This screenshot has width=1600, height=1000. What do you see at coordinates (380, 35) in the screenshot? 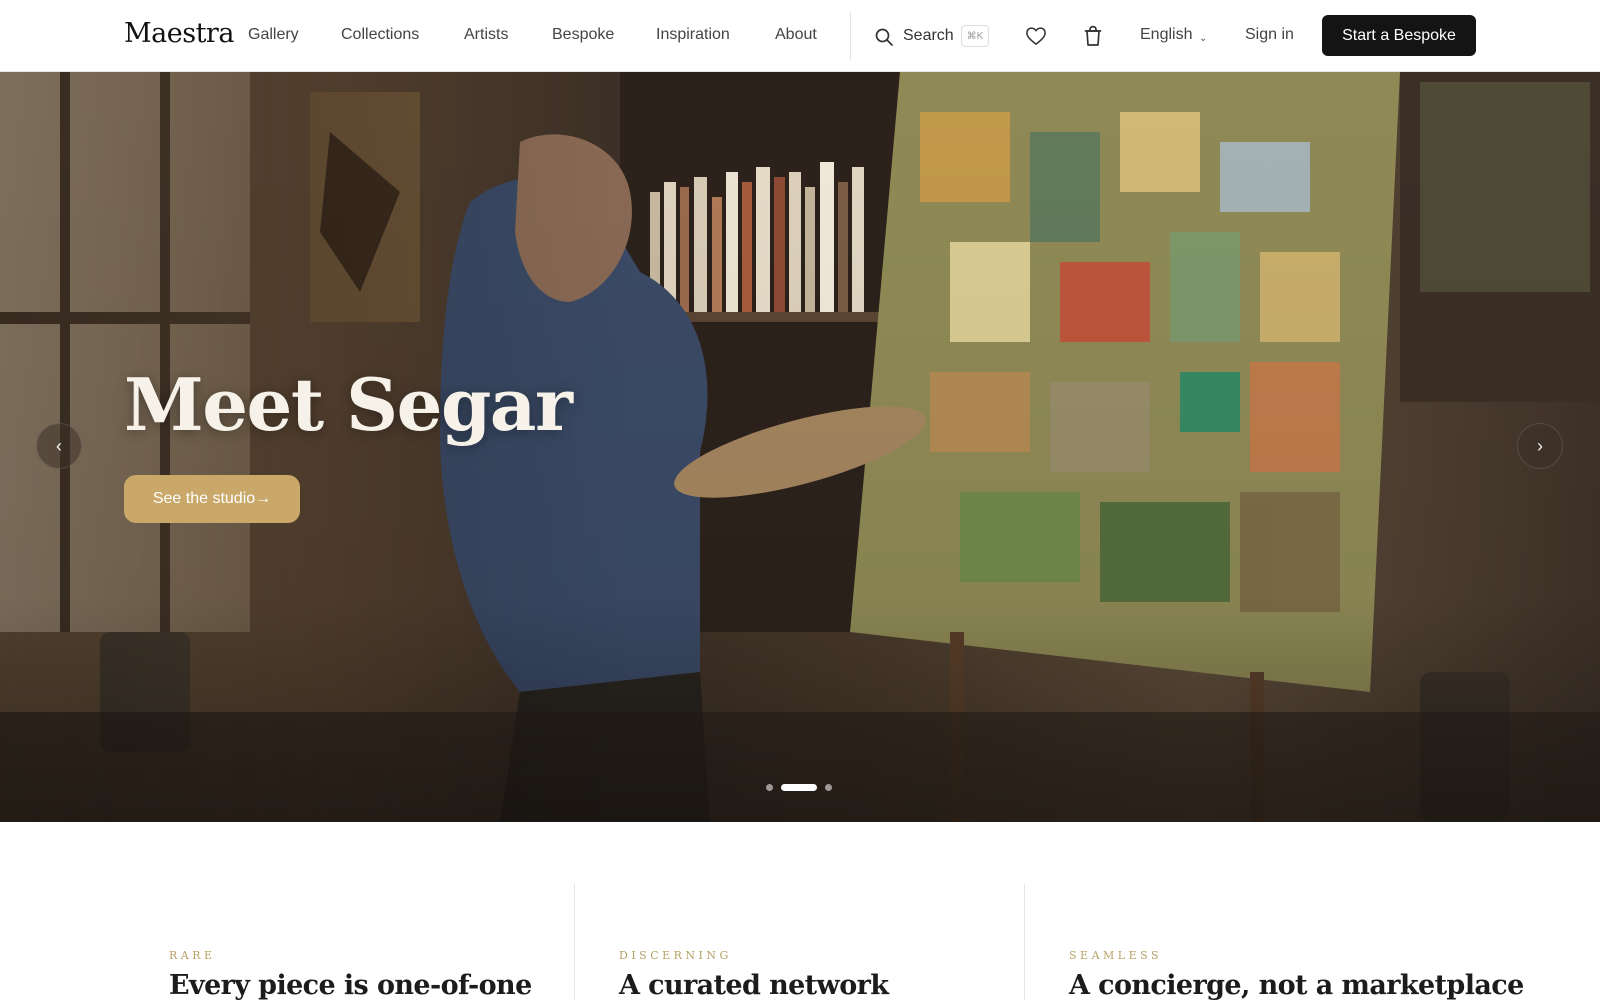
I see `nav-collections: Collections` at bounding box center [380, 35].